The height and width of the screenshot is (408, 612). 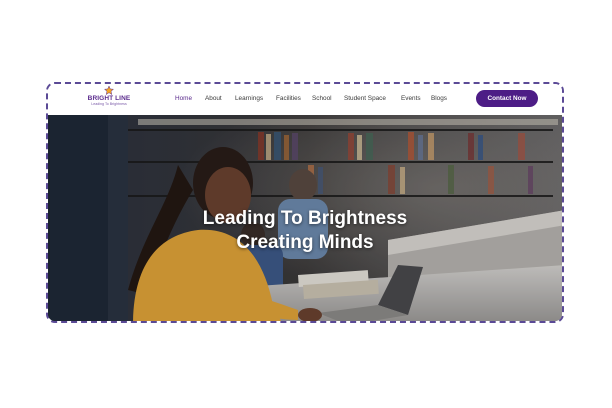 What do you see at coordinates (109, 90) in the screenshot?
I see `star-icon` at bounding box center [109, 90].